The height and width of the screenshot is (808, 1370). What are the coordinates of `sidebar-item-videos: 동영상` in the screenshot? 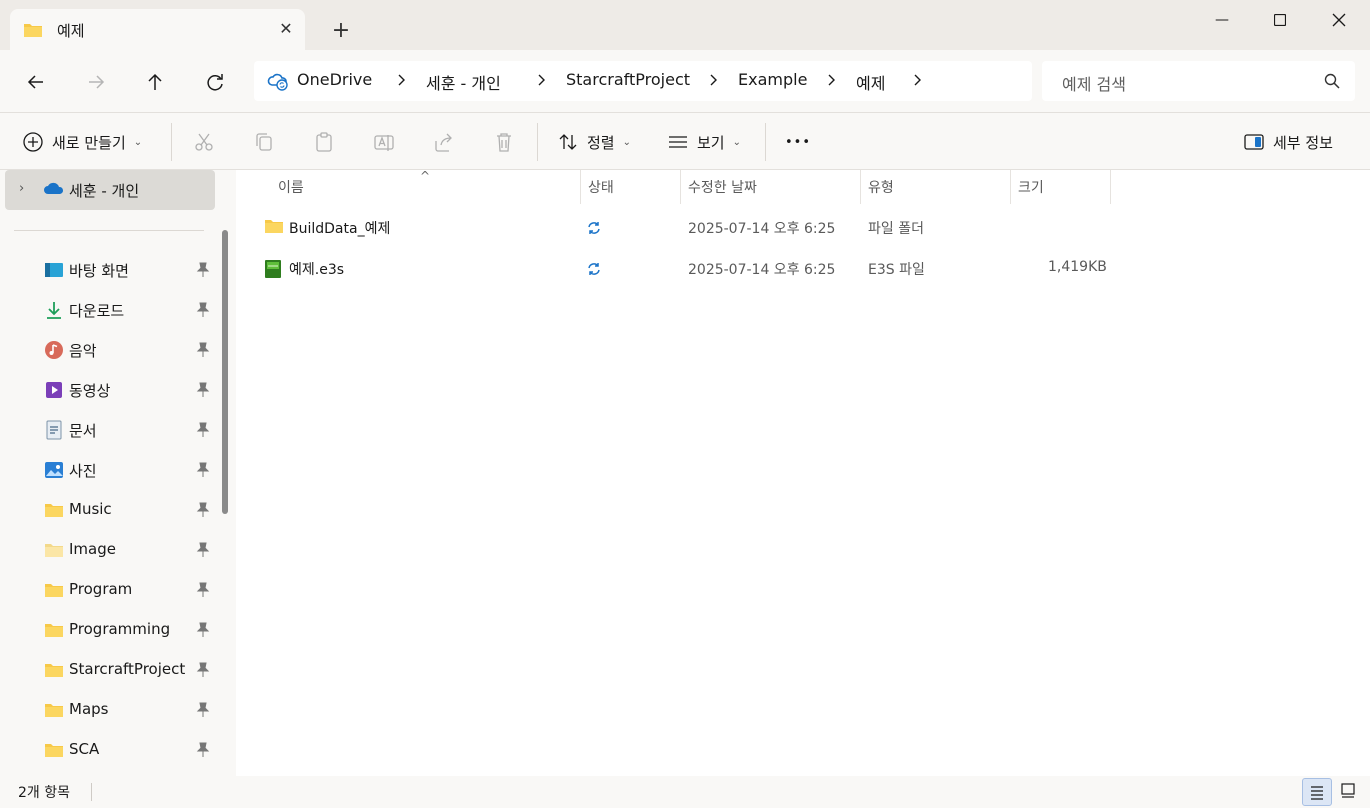 It's located at (111, 390).